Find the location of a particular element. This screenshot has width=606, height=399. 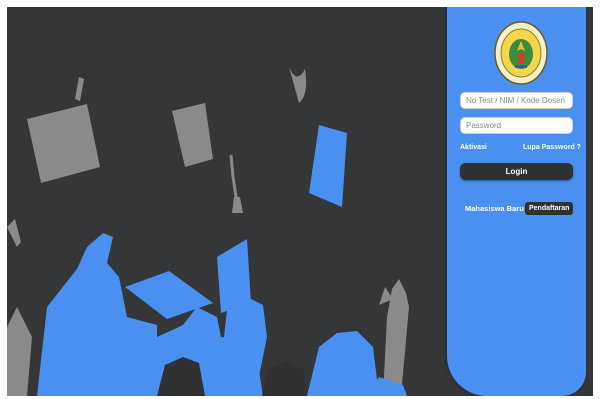

university-logo-icon is located at coordinates (521, 53).